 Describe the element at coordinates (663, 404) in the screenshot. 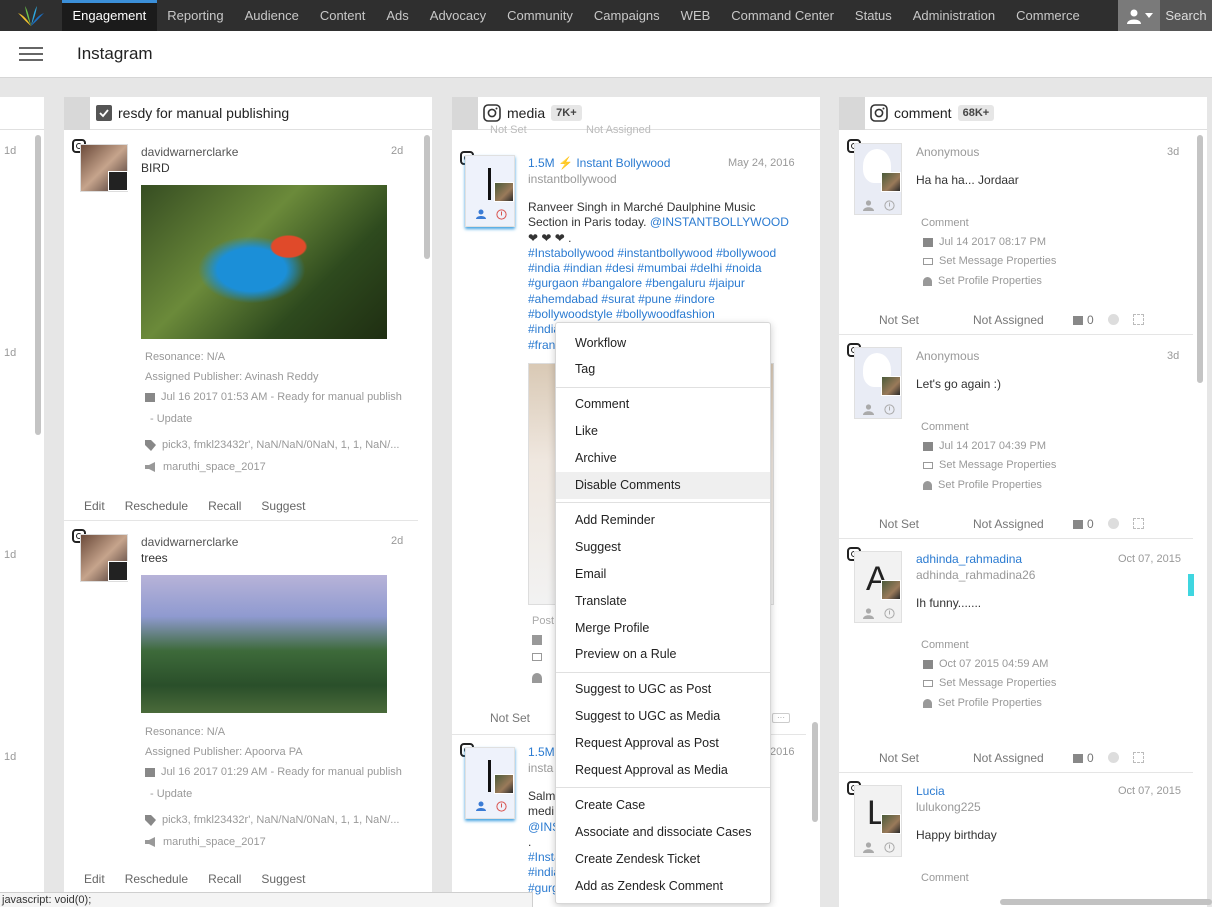

I see `menu-item-comment: Comment` at that location.